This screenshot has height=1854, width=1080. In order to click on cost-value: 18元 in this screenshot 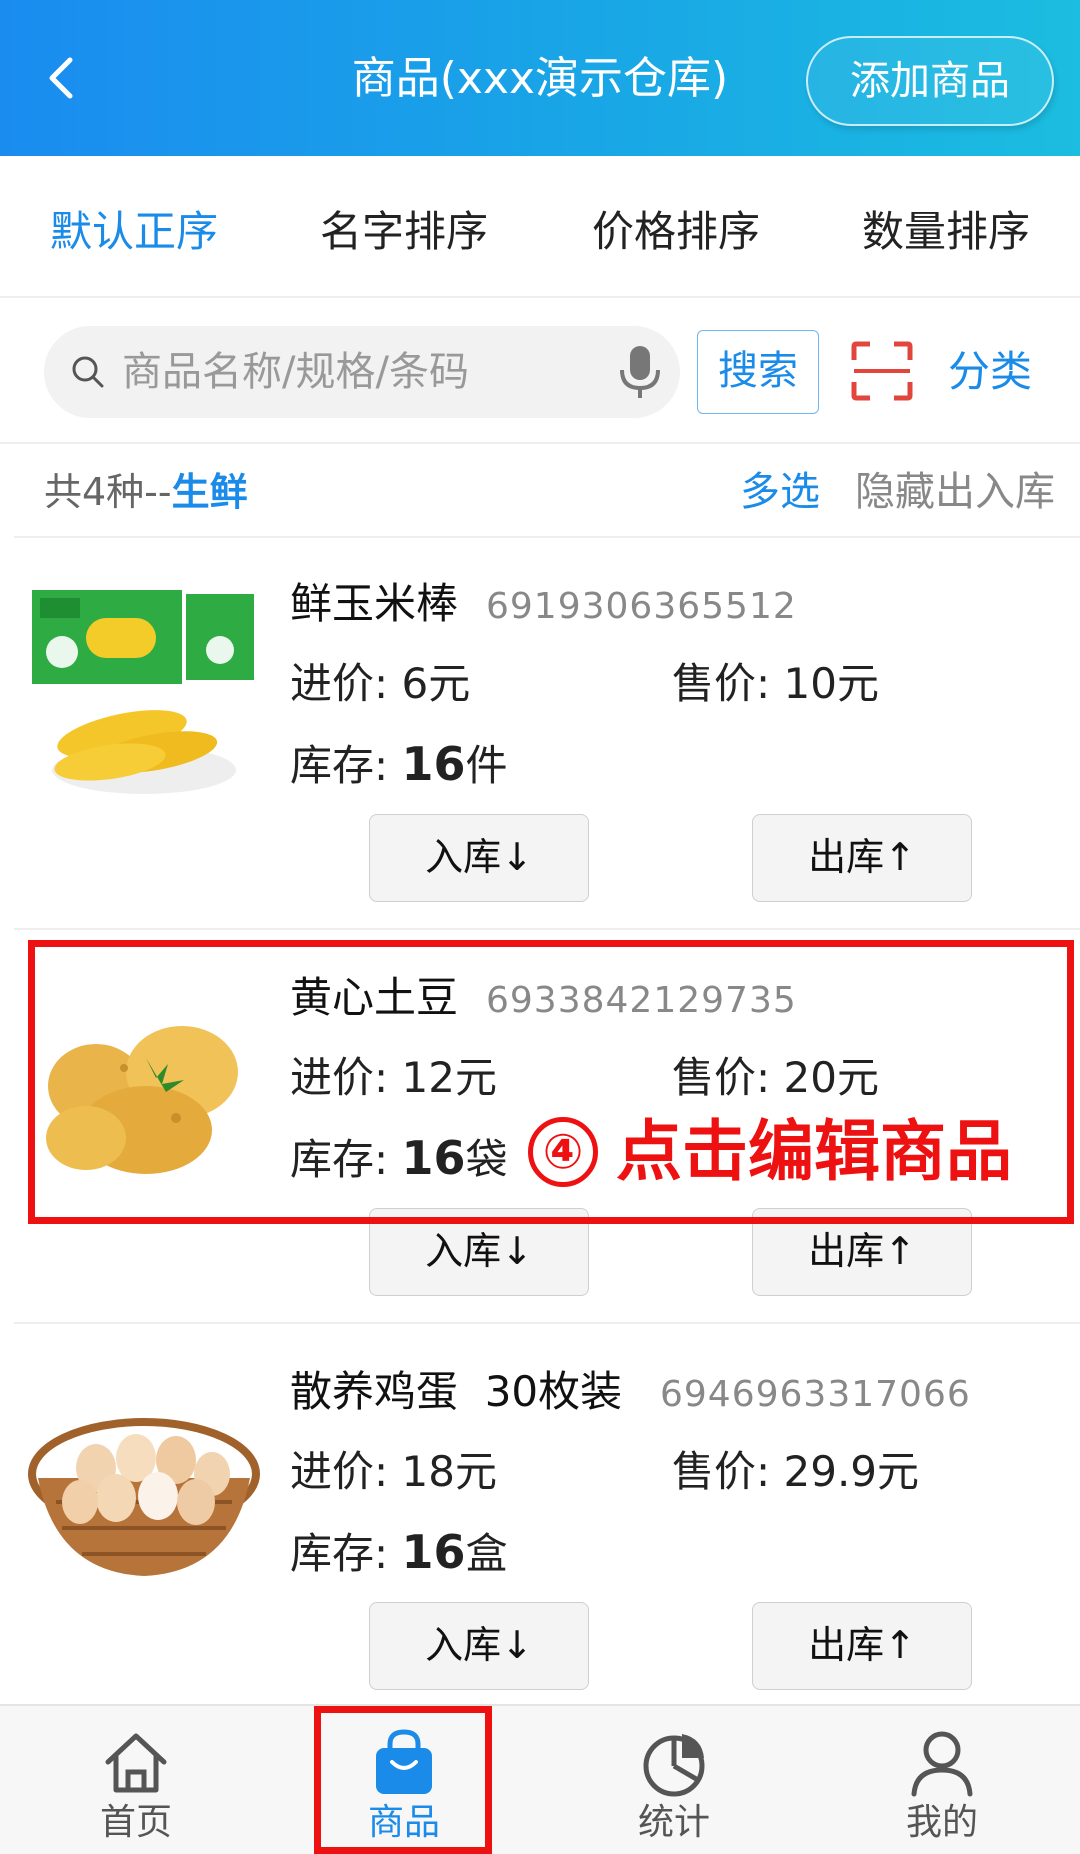, I will do `click(449, 1471)`.